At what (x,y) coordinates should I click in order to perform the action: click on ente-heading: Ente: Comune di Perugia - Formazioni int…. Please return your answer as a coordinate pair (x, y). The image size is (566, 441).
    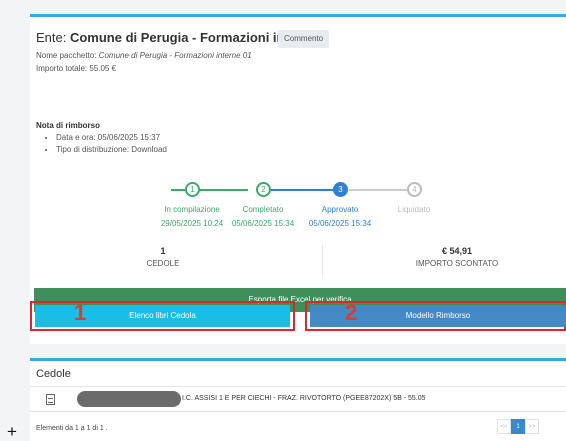
    Looking at the image, I should click on (176, 37).